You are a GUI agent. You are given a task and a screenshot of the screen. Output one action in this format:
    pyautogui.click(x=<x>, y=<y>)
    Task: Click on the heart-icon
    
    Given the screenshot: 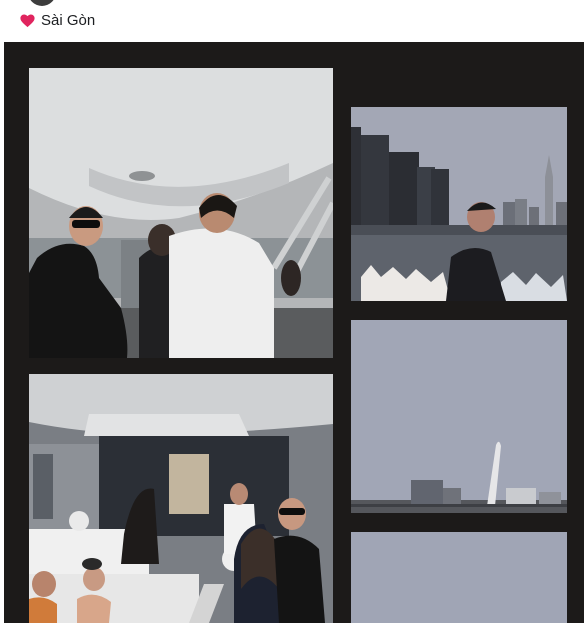 What is the action you would take?
    pyautogui.click(x=27, y=21)
    